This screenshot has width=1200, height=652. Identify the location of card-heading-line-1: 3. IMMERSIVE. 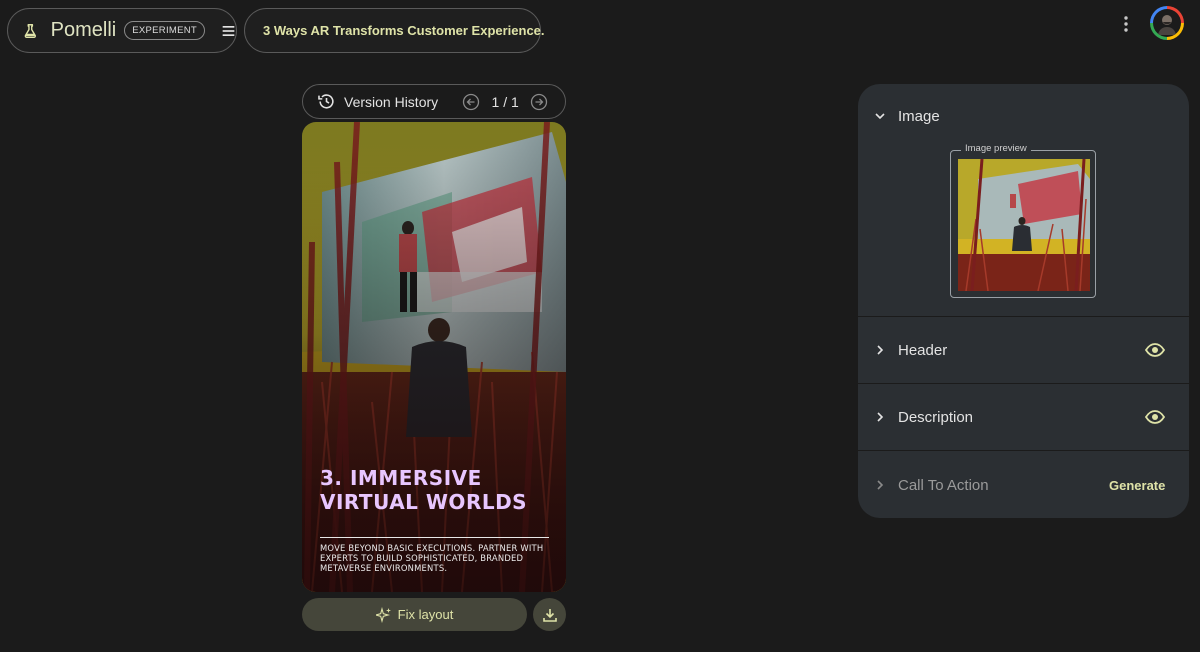
(401, 478).